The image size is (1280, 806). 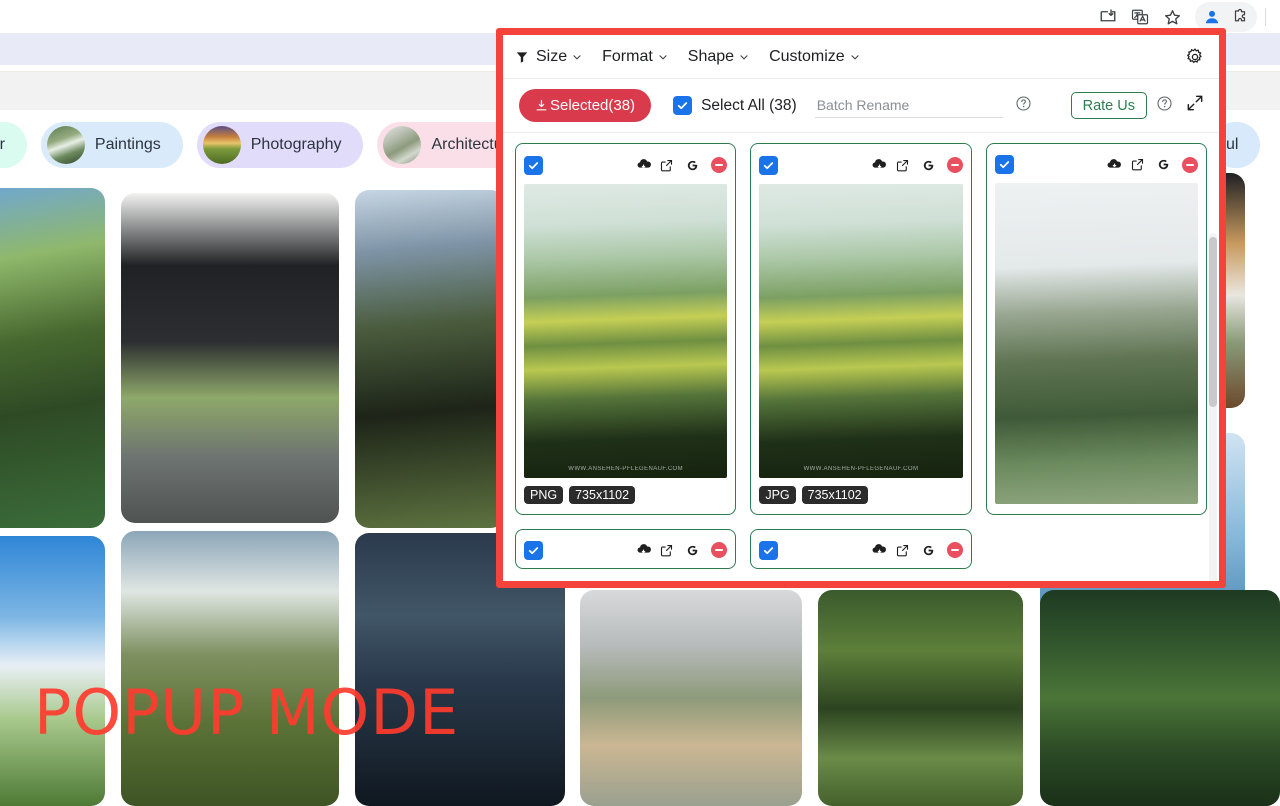 I want to click on popup-scrollbar-thumb, so click(x=1213, y=322).